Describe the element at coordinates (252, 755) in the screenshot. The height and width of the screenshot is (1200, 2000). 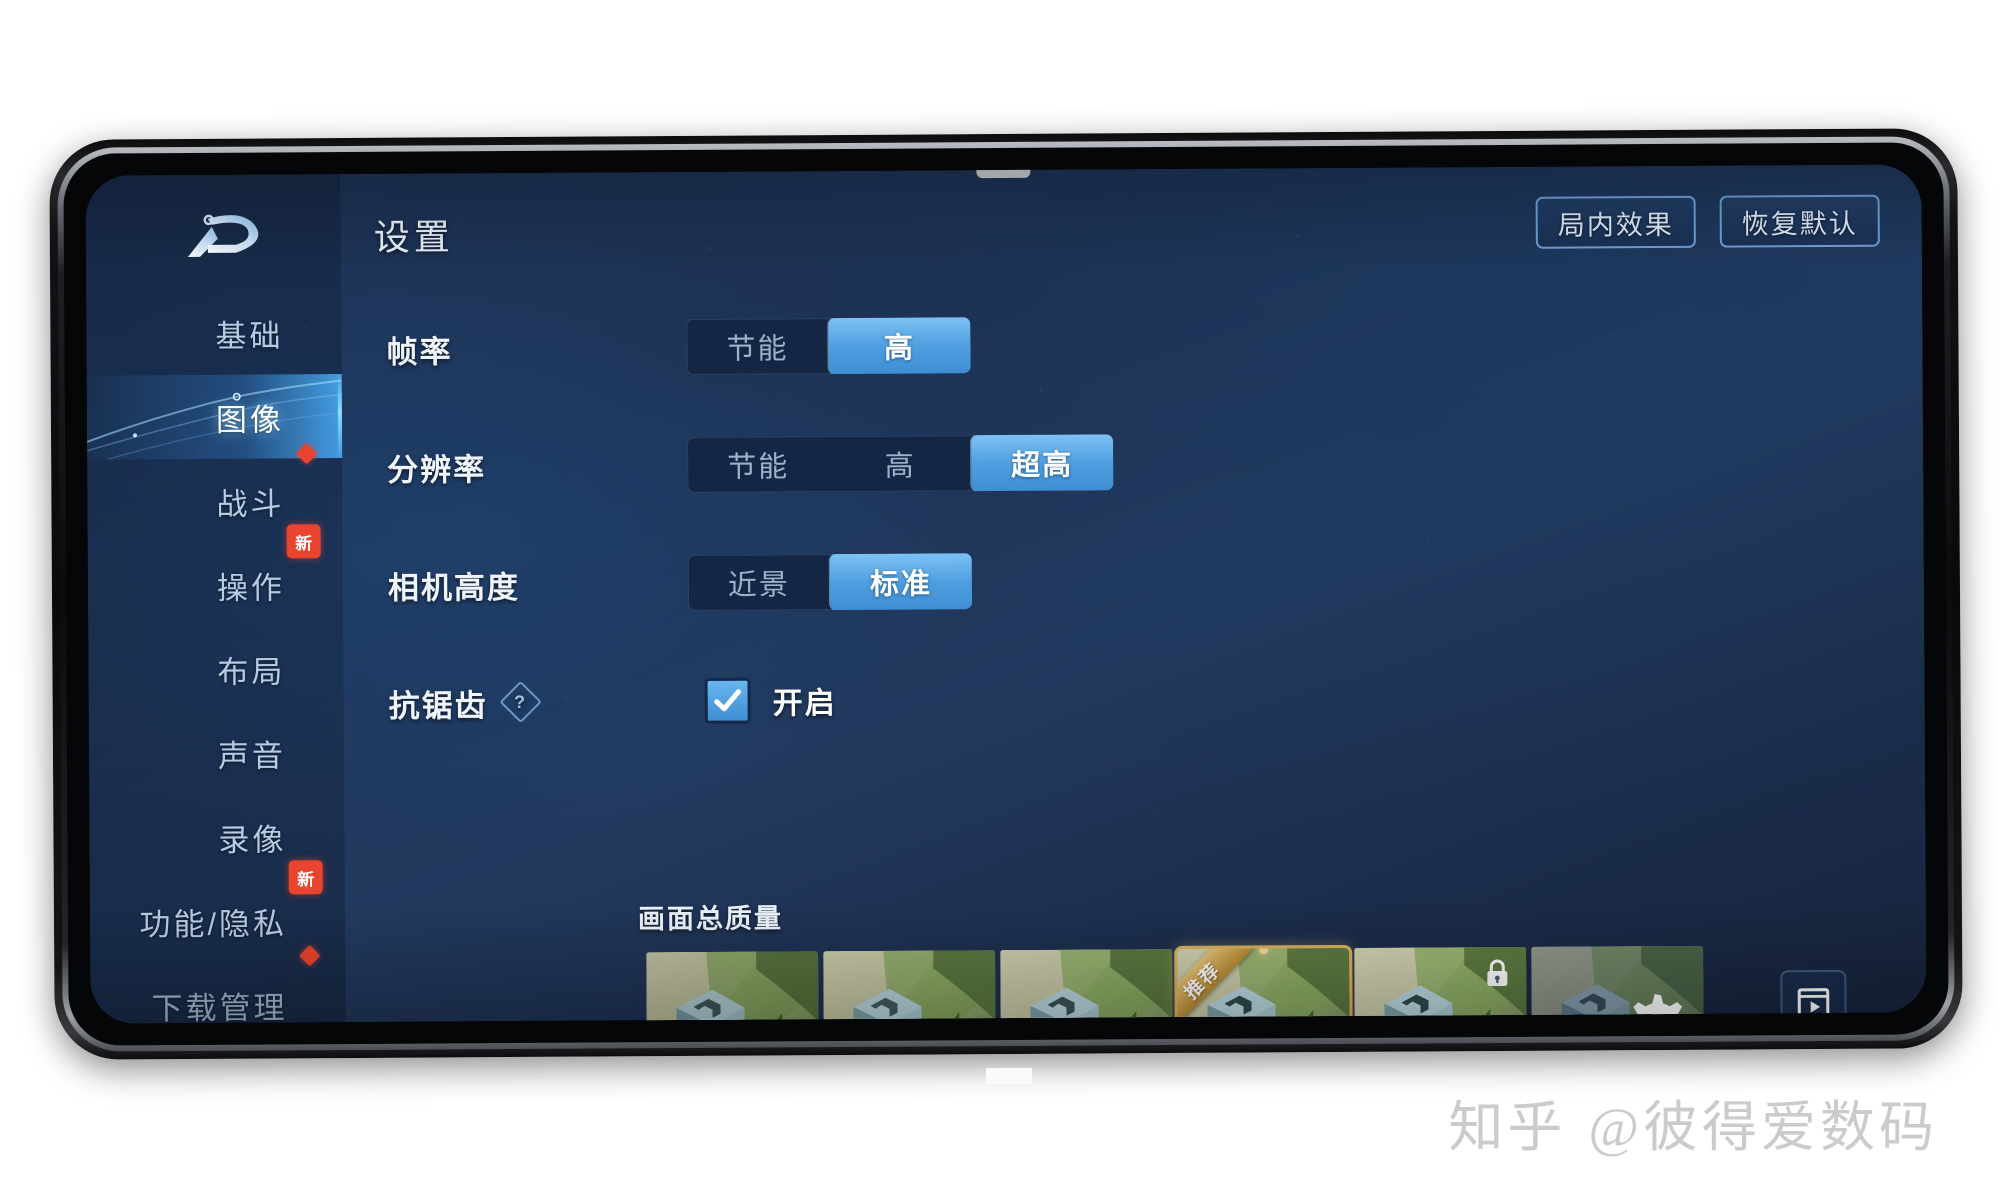
I see `sidebar-item-label: 声音` at that location.